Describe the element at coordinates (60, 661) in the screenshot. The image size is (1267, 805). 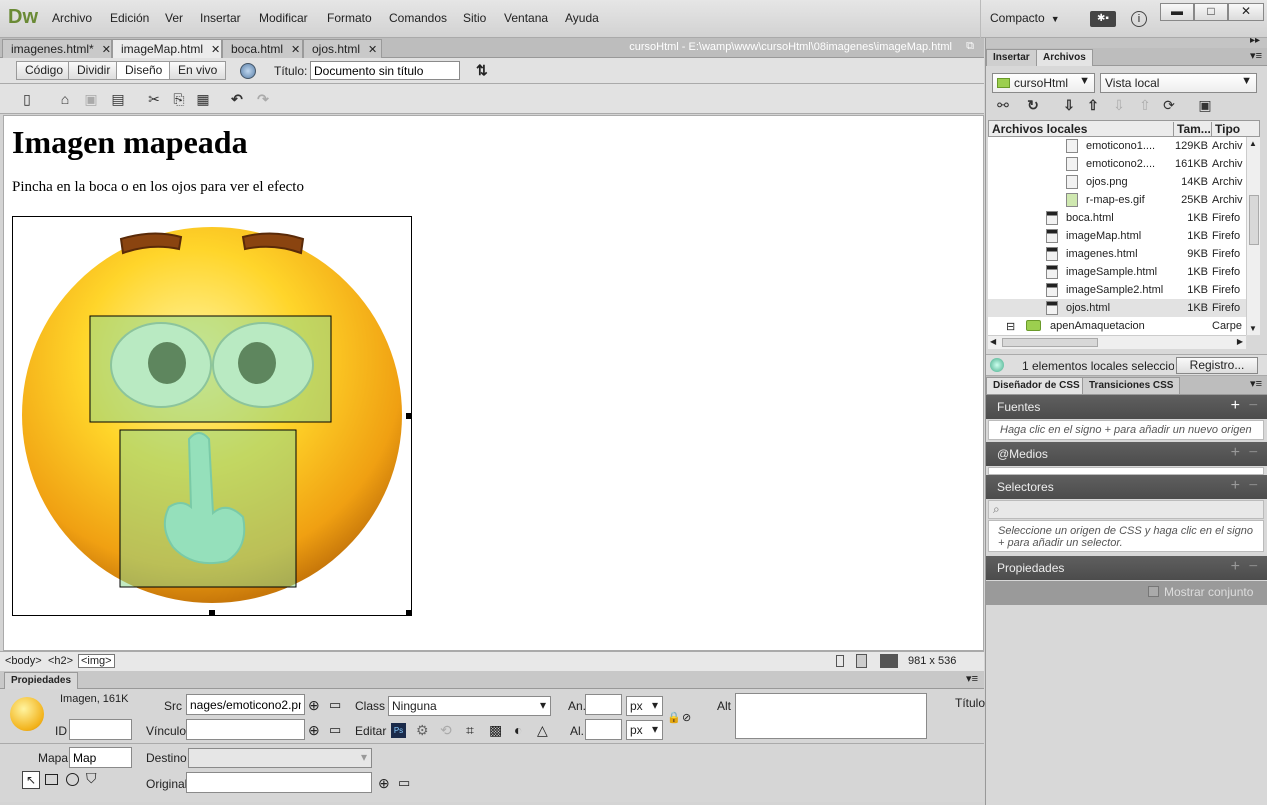
I see `tag-h2: <h2>` at that location.